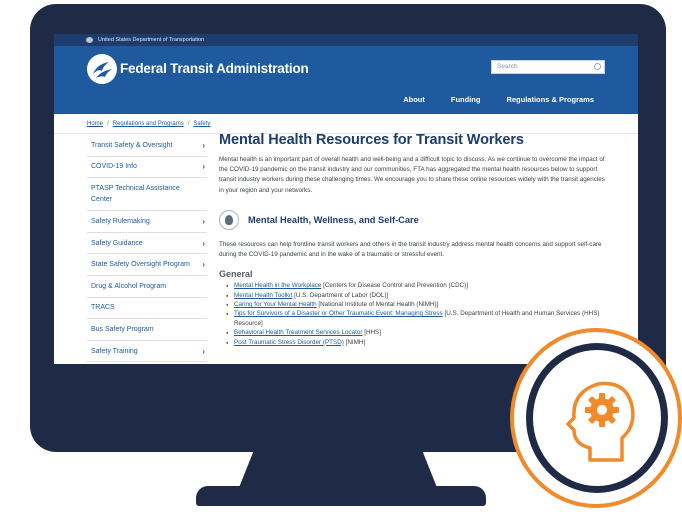  What do you see at coordinates (114, 351) in the screenshot?
I see `sidebar-item-label: Safety Training` at bounding box center [114, 351].